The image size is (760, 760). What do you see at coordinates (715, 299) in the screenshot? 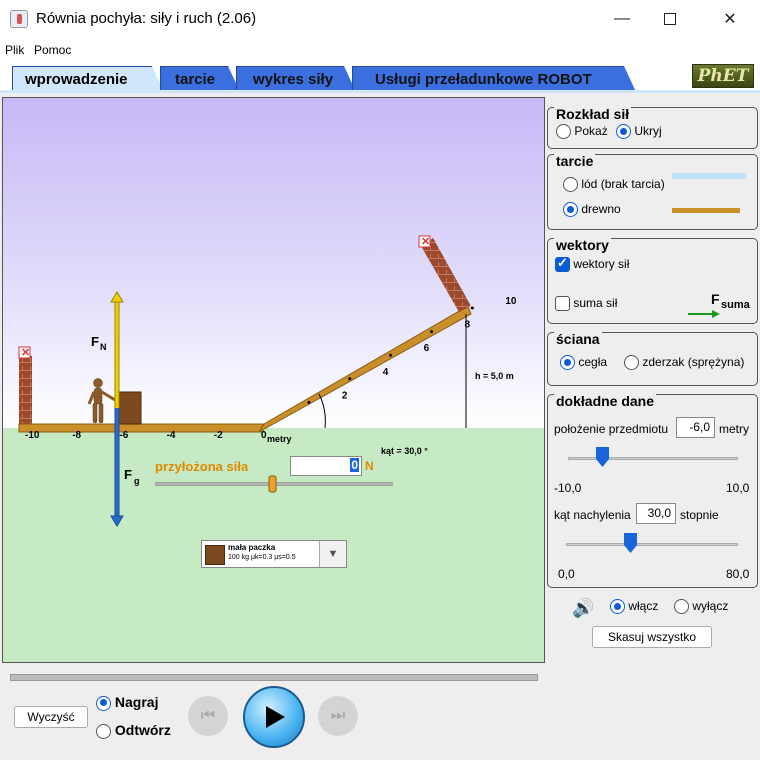
I see `fsum-label: F` at bounding box center [715, 299].